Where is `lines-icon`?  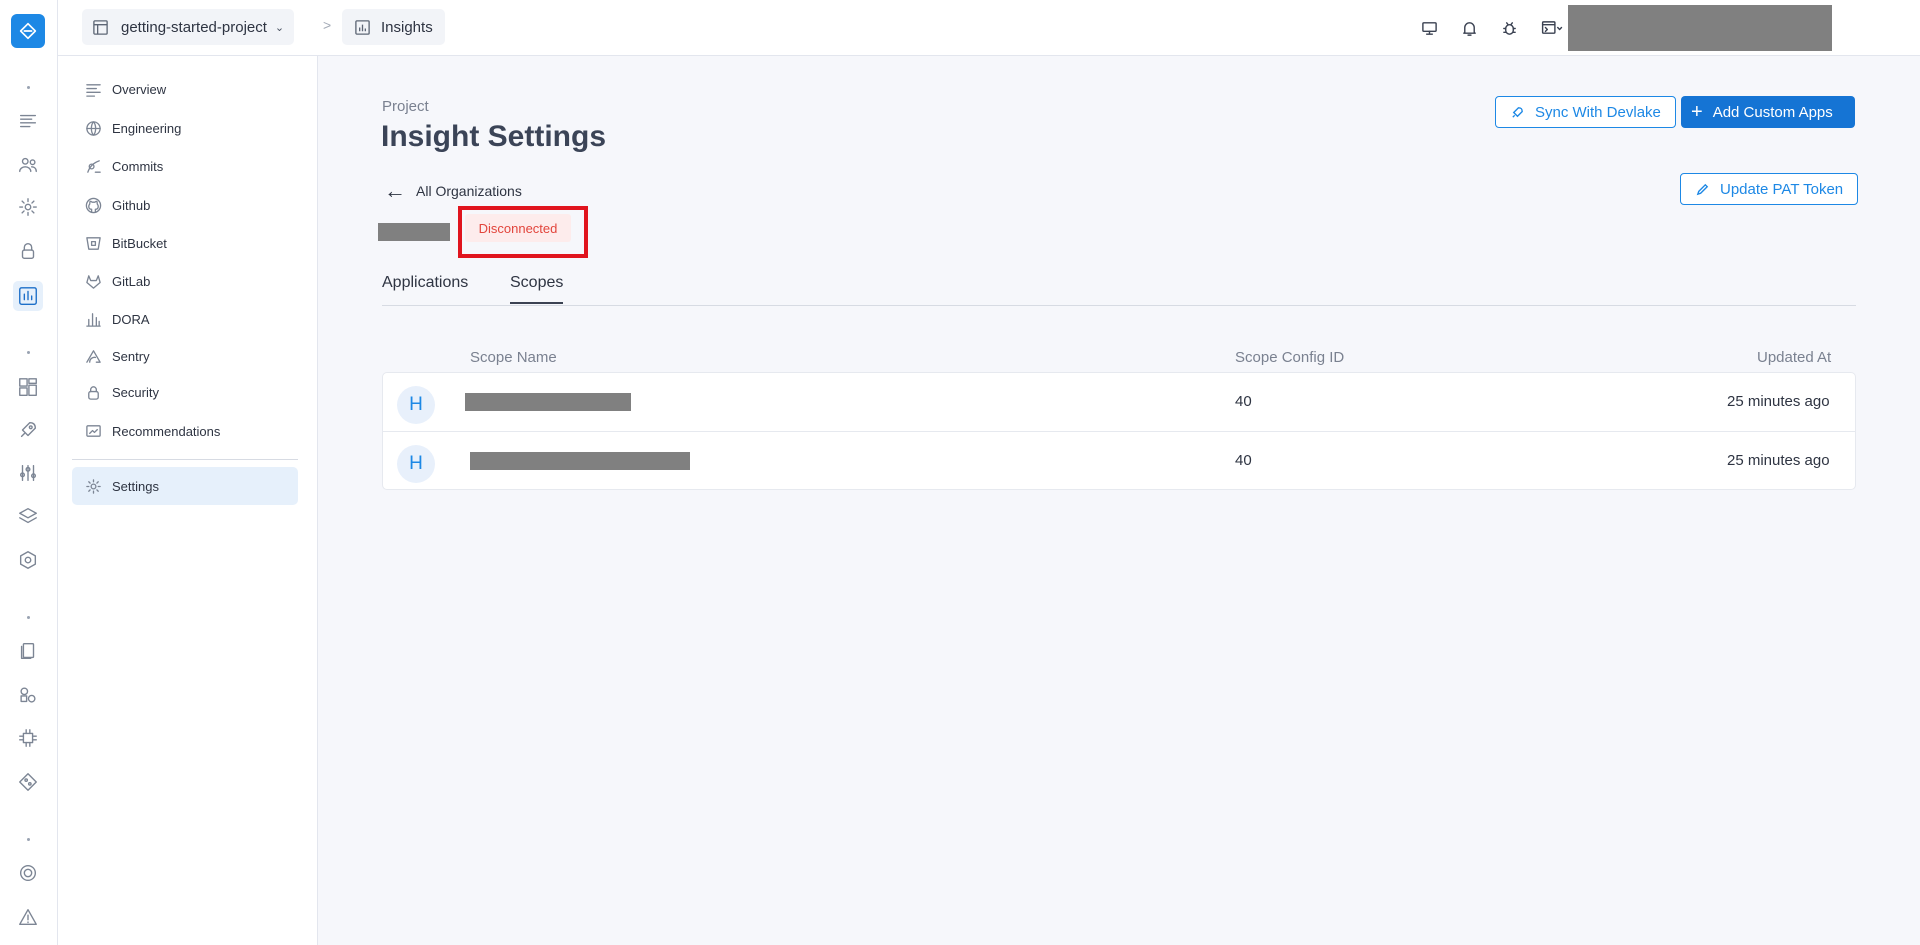
lines-icon is located at coordinates (93, 89).